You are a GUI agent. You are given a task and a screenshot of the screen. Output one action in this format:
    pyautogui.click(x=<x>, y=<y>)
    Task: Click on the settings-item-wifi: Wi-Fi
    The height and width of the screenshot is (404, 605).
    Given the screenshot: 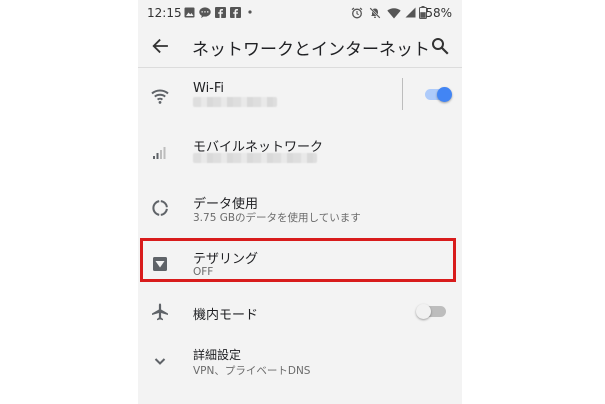 What is the action you would take?
    pyautogui.click(x=300, y=95)
    